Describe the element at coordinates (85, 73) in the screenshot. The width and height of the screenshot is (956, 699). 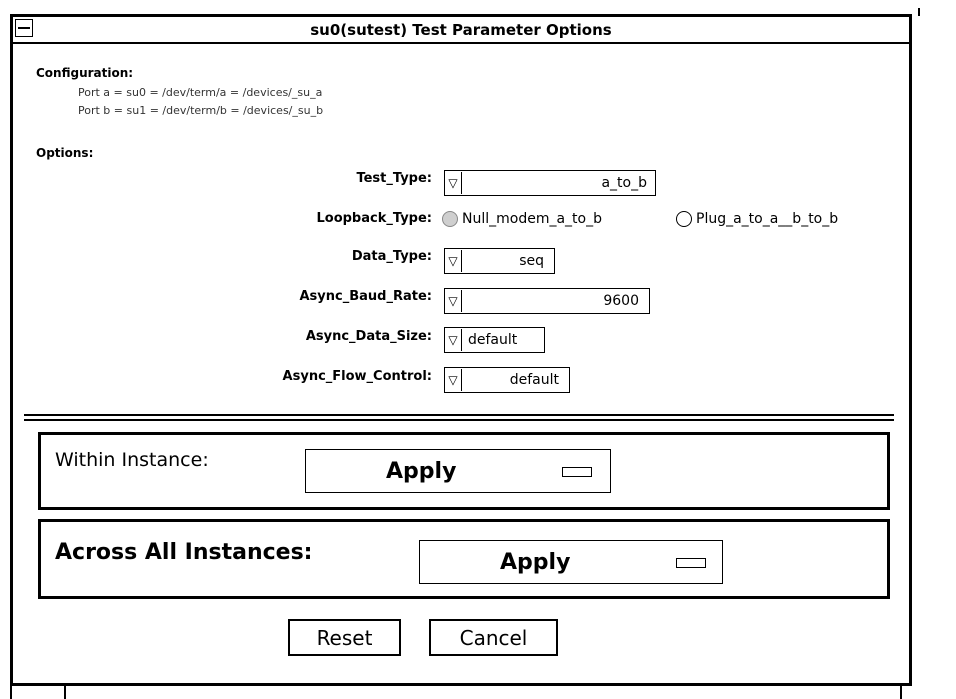
I see `configuration-heading: Configuration:` at that location.